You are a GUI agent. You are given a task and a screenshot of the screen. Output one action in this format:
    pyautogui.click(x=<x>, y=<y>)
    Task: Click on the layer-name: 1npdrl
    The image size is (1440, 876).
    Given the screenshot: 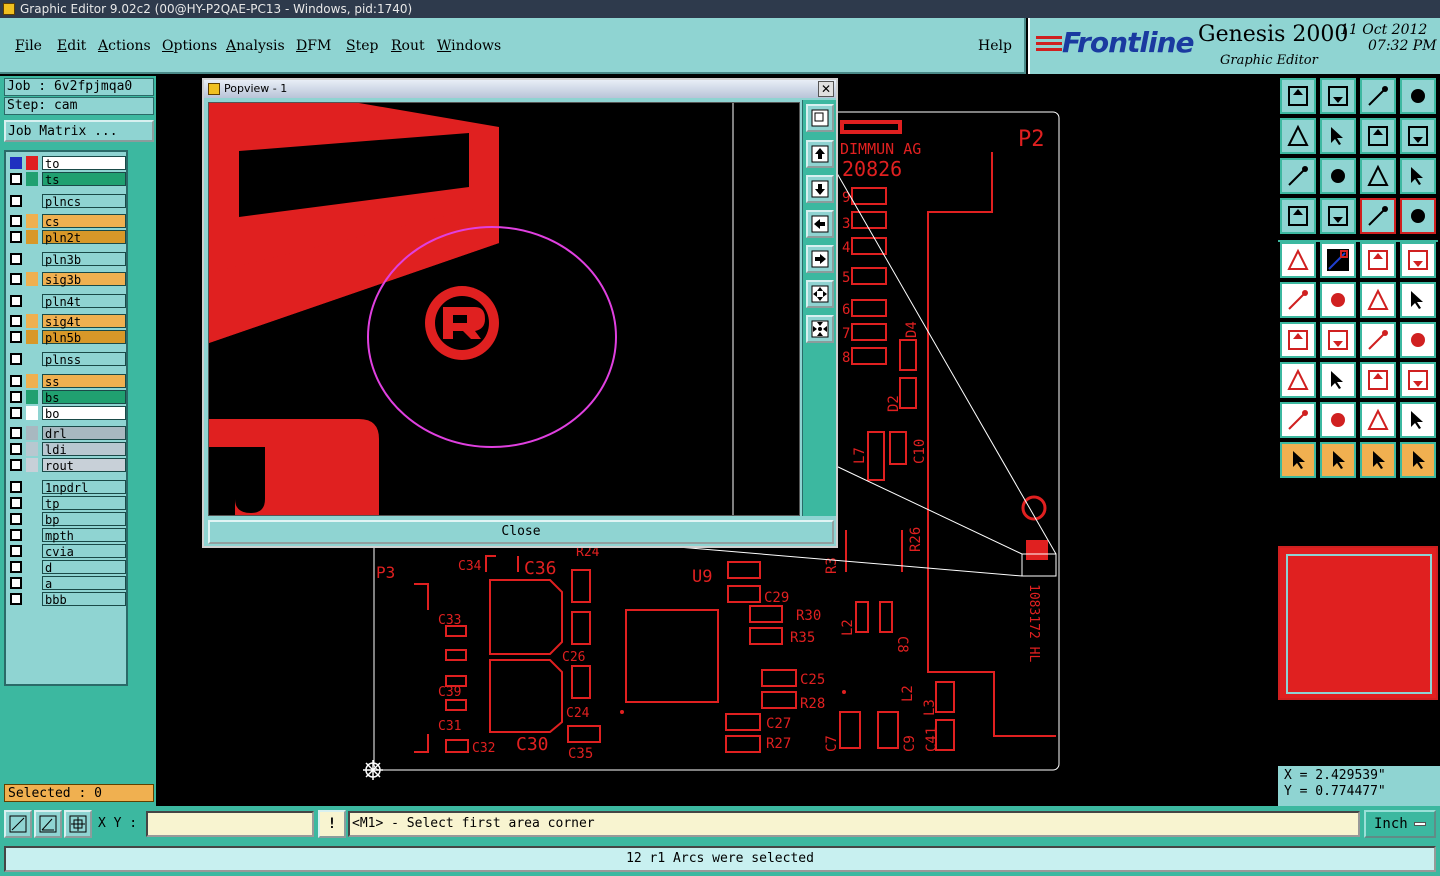 What is the action you would take?
    pyautogui.click(x=84, y=487)
    